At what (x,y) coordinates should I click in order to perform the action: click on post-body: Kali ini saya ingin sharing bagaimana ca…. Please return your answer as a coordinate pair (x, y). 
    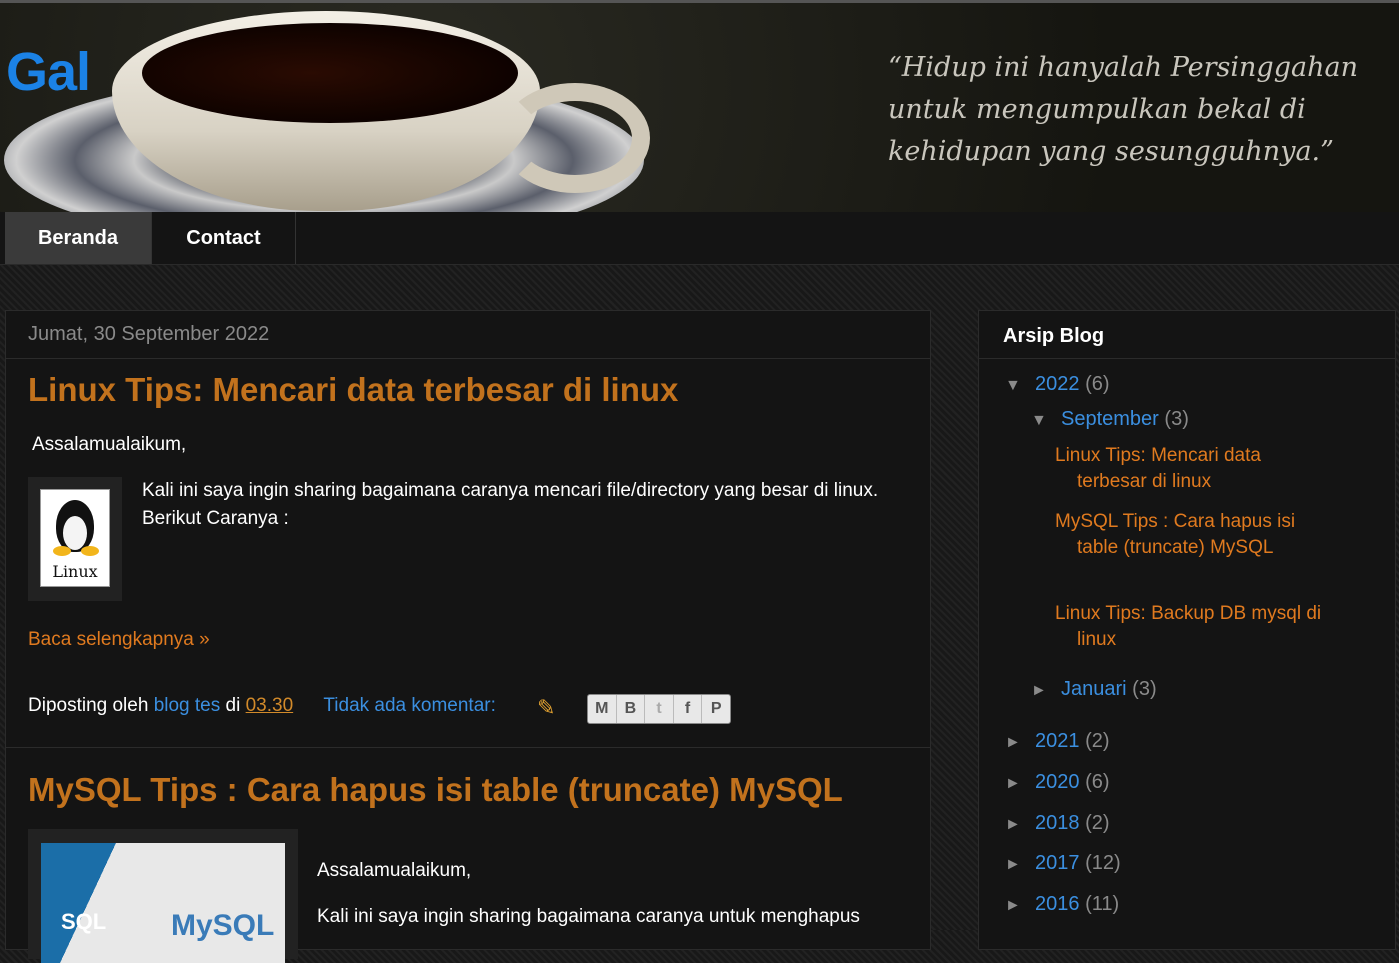
    Looking at the image, I should click on (510, 504).